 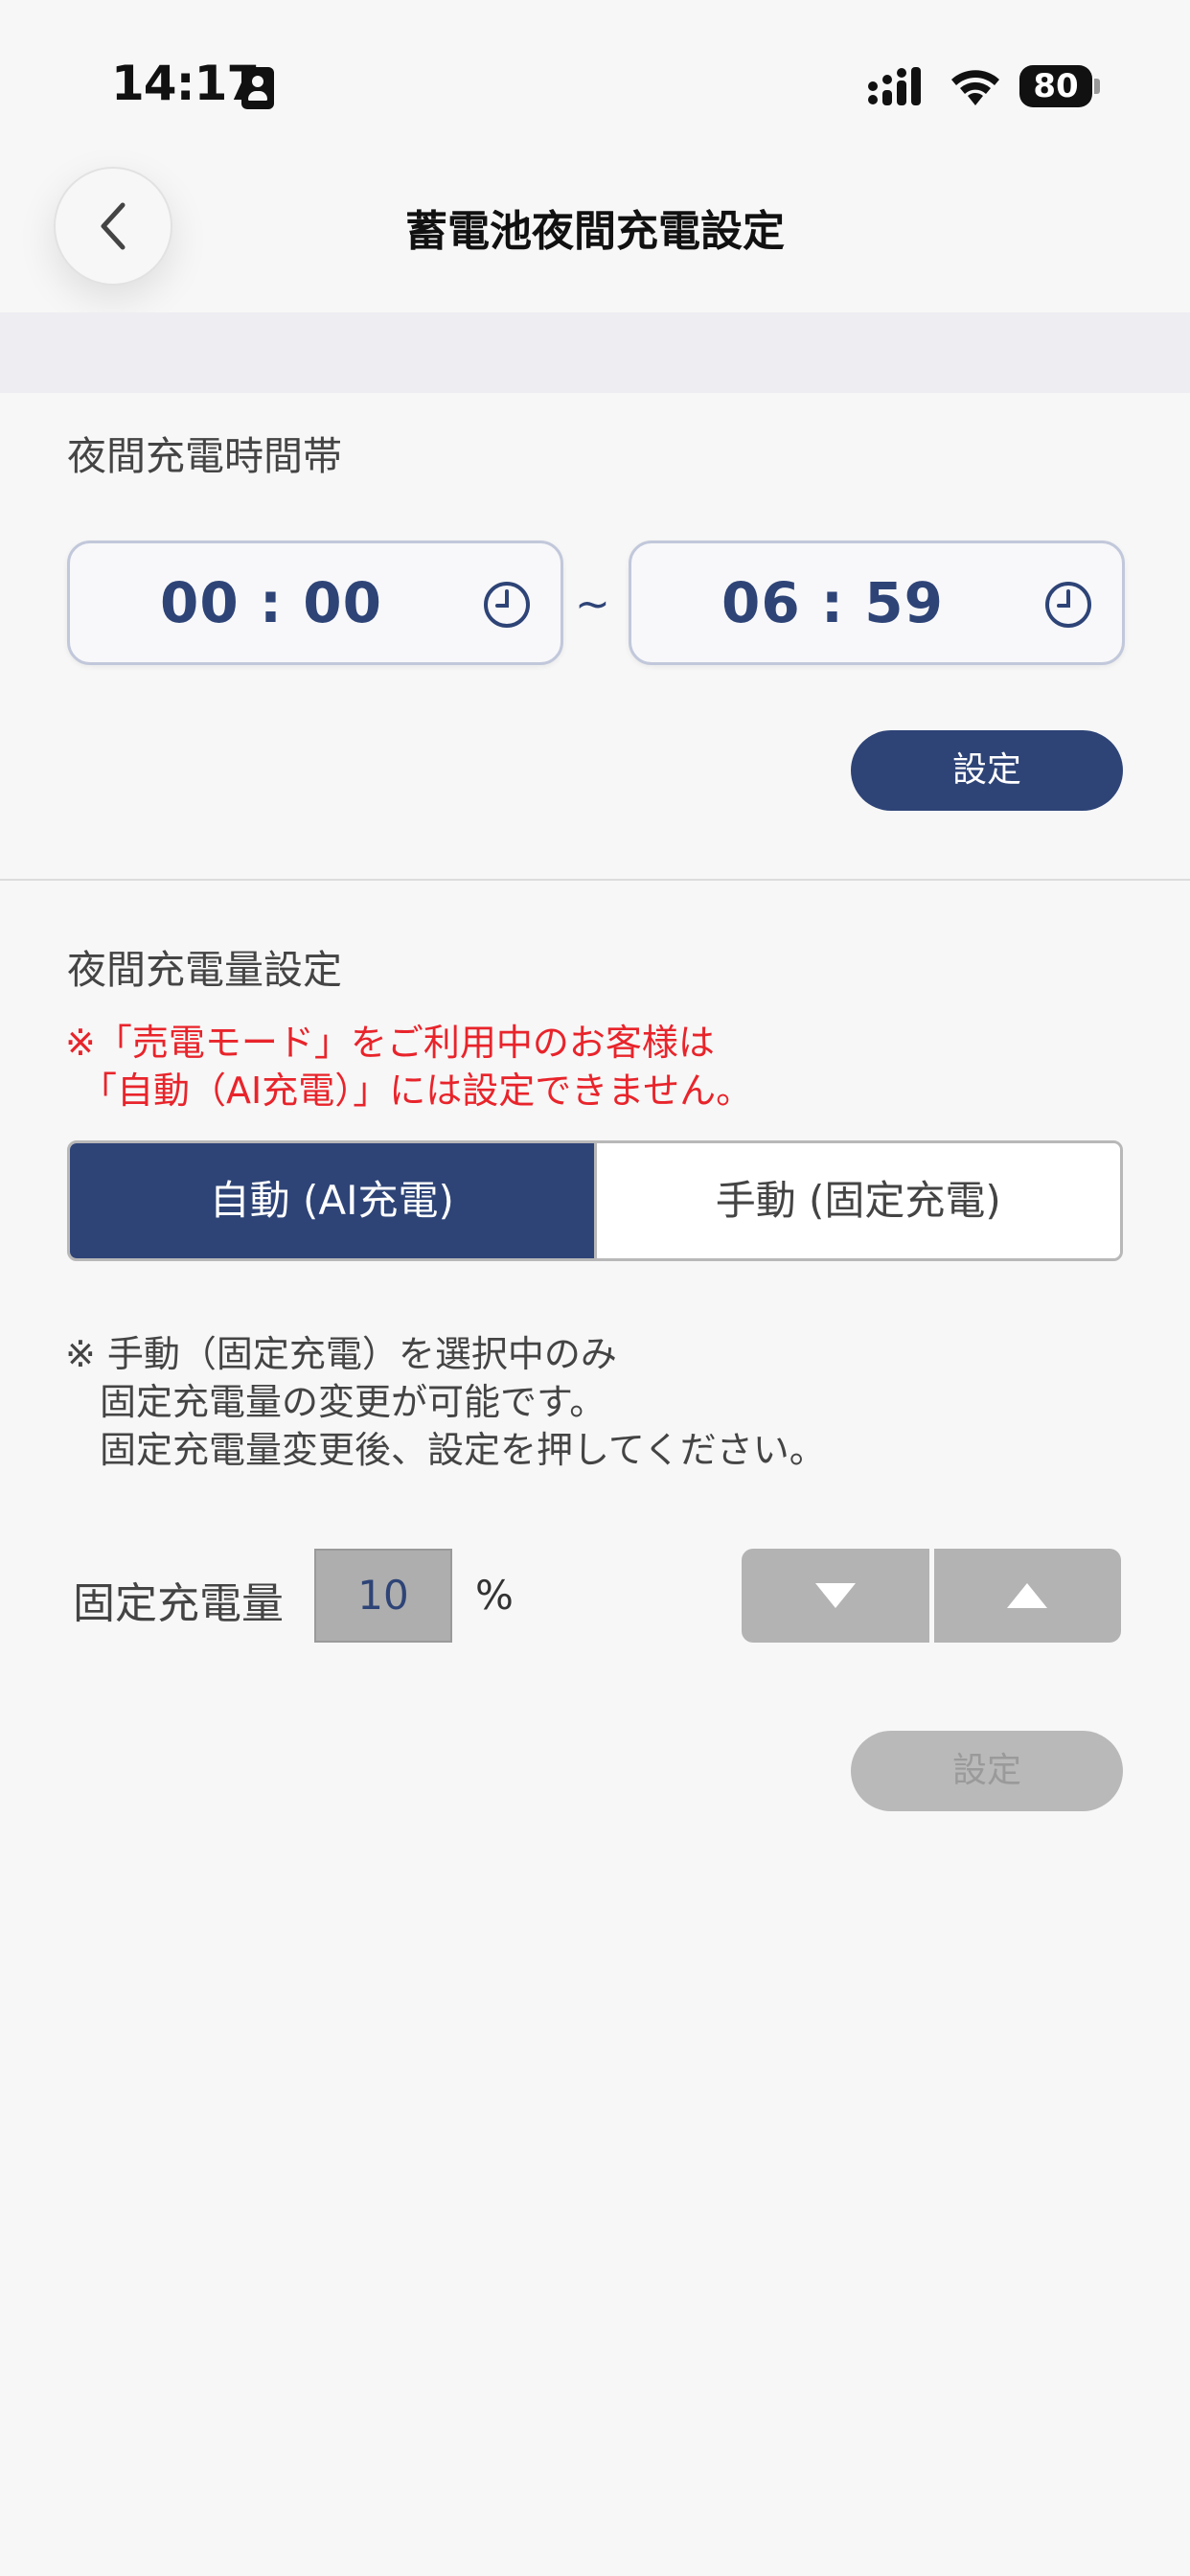 I want to click on start-time-value: 00, so click(x=271, y=602).